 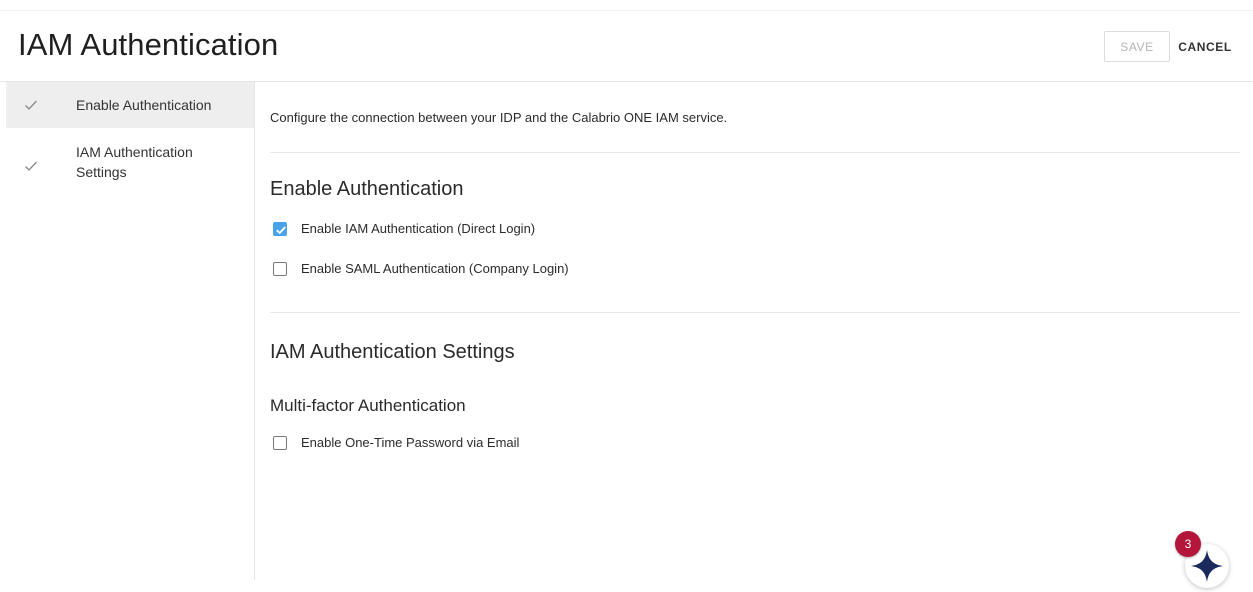 I want to click on page-header: IAM Authentication SAVE CANCEL, so click(x=626, y=46).